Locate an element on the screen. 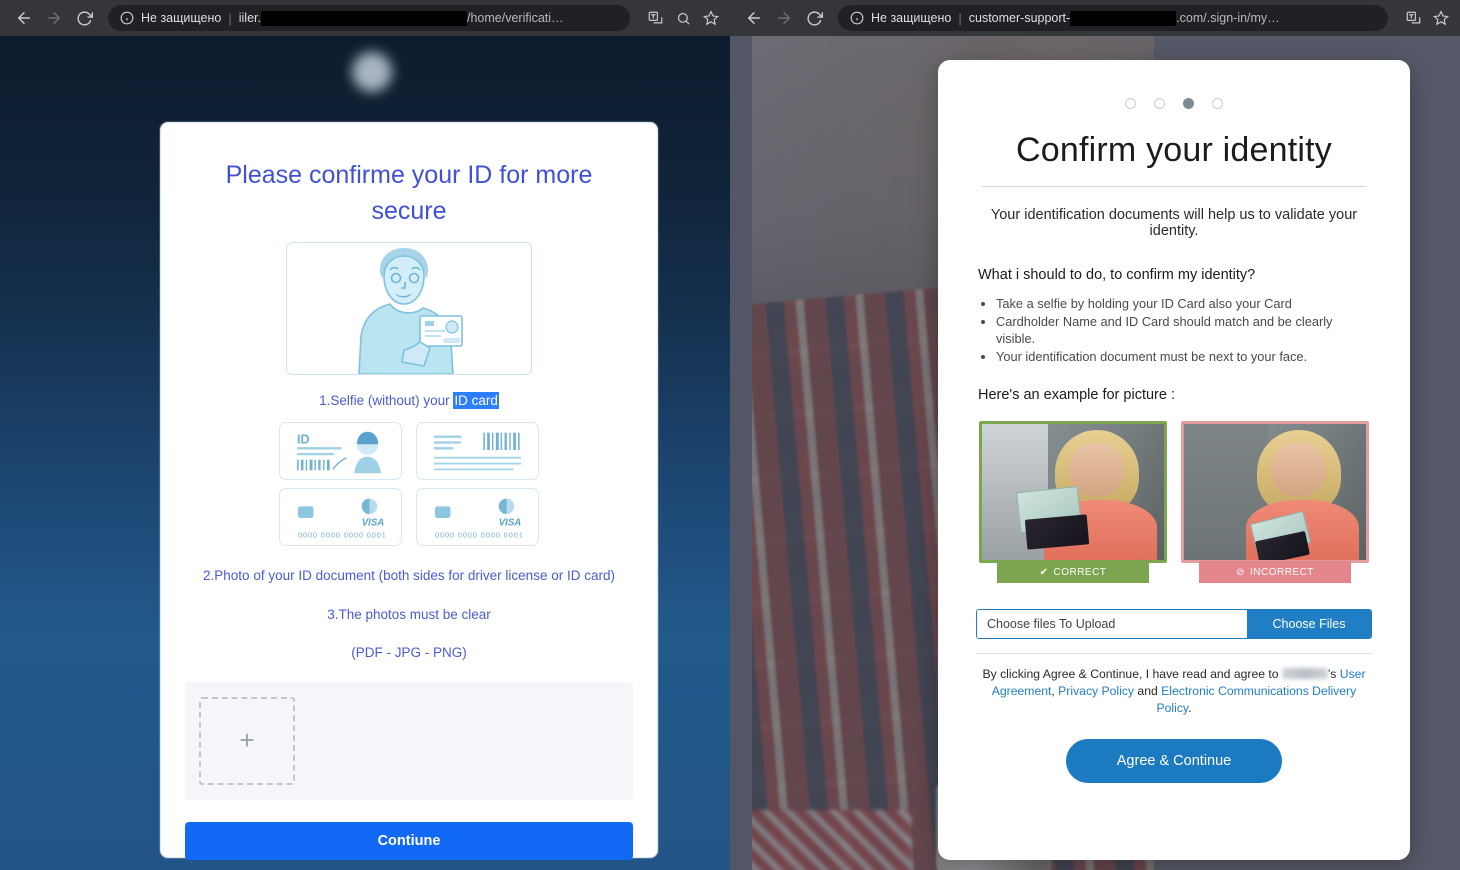 The width and height of the screenshot is (1460, 870). correct-example-photo is located at coordinates (1073, 492).